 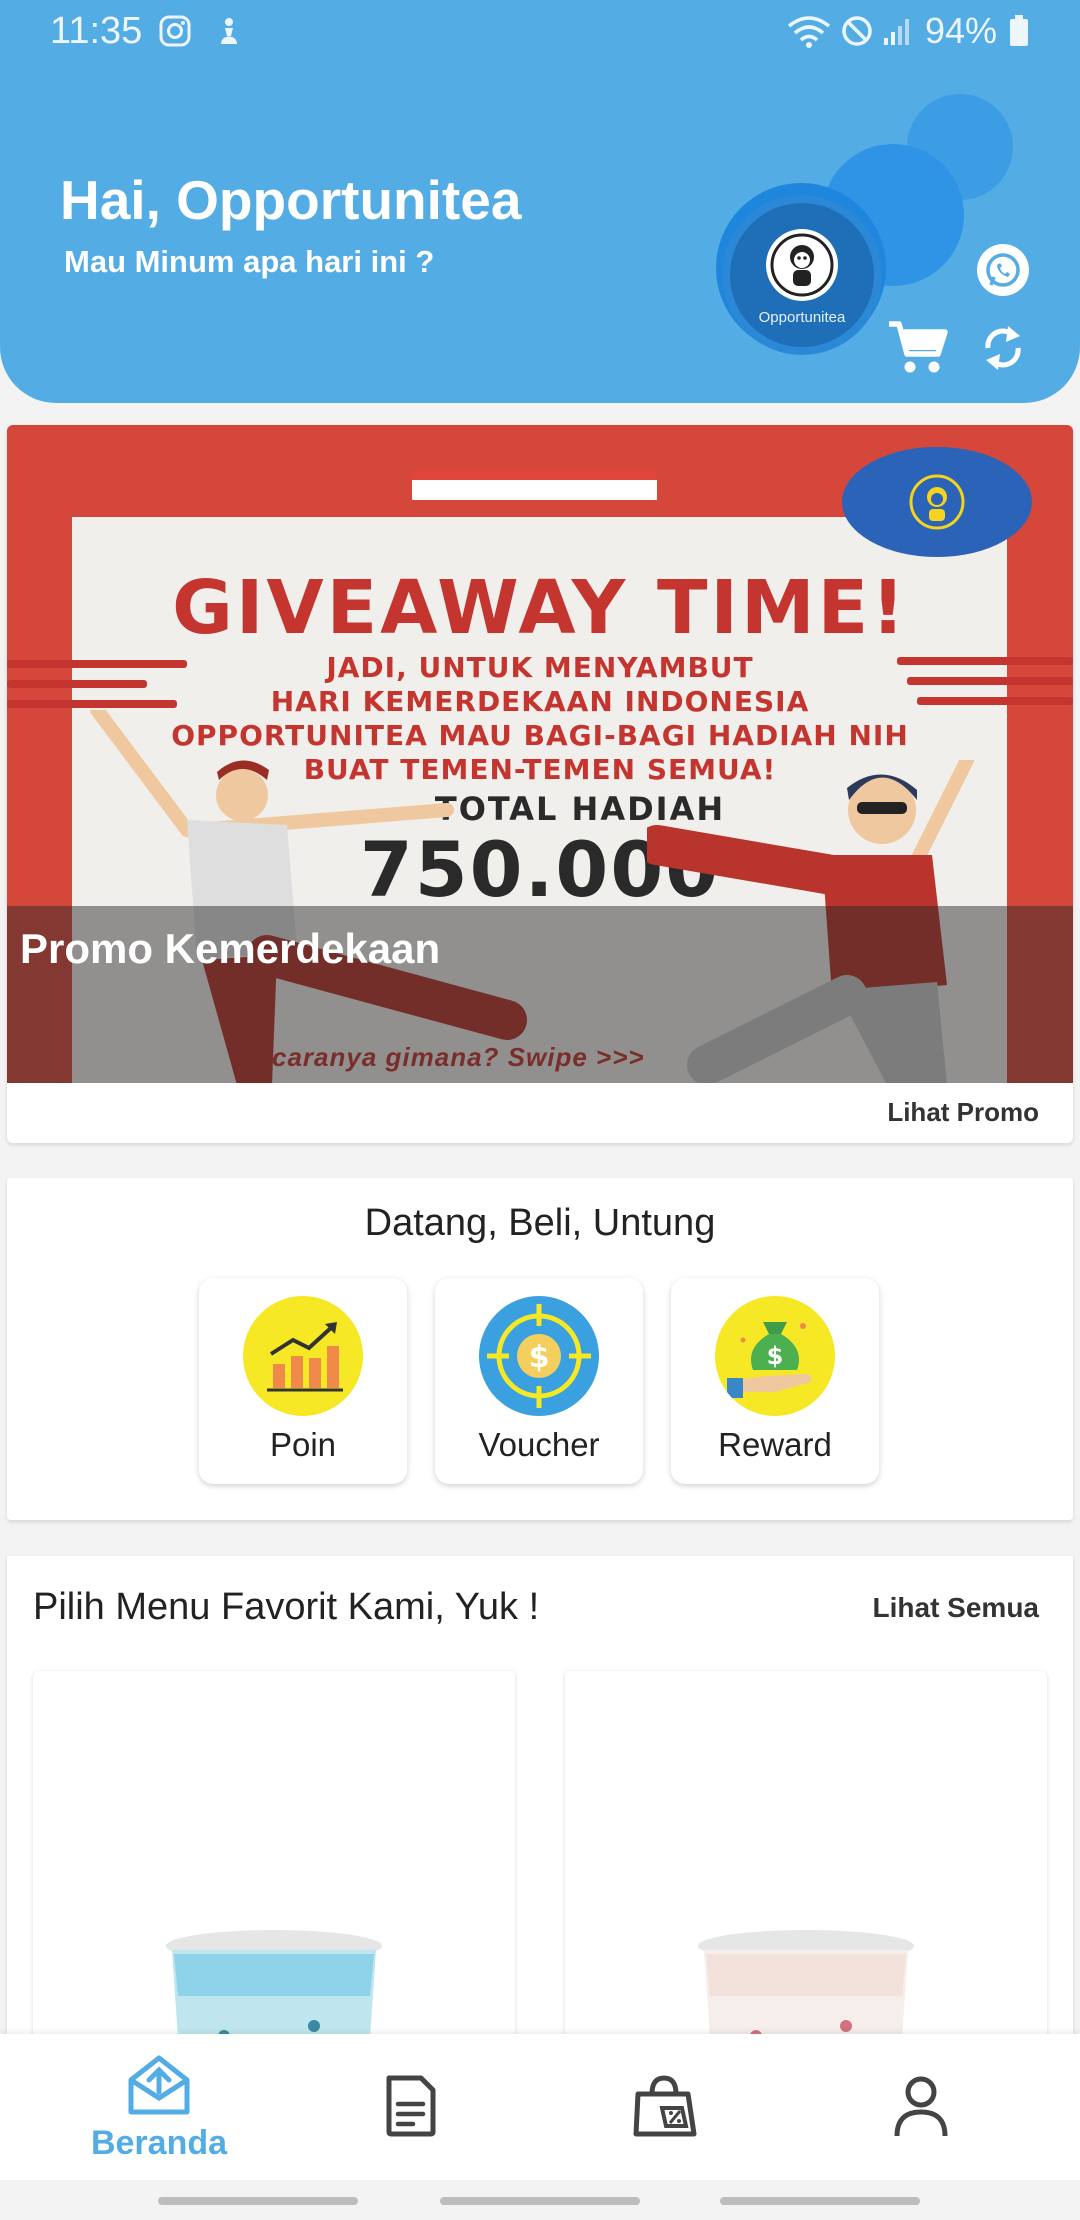 What do you see at coordinates (249, 261) in the screenshot?
I see `greeting-subtitle: Mau Minum apa hari ini ?` at bounding box center [249, 261].